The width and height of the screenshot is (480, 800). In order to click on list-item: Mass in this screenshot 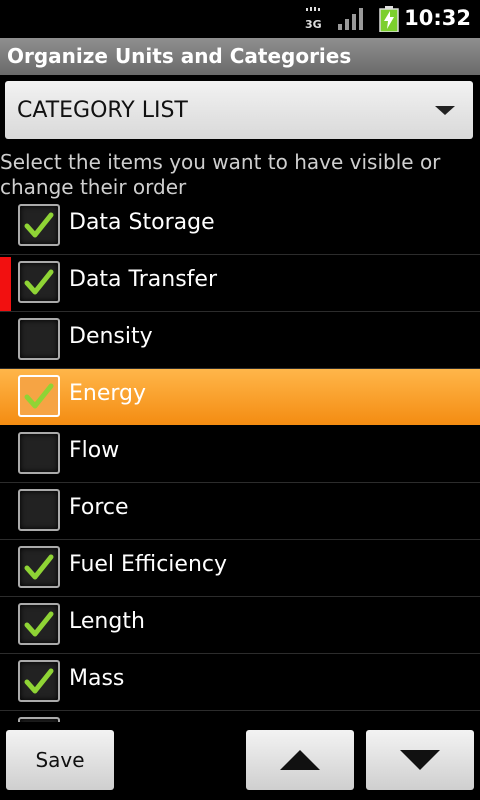, I will do `click(240, 682)`.